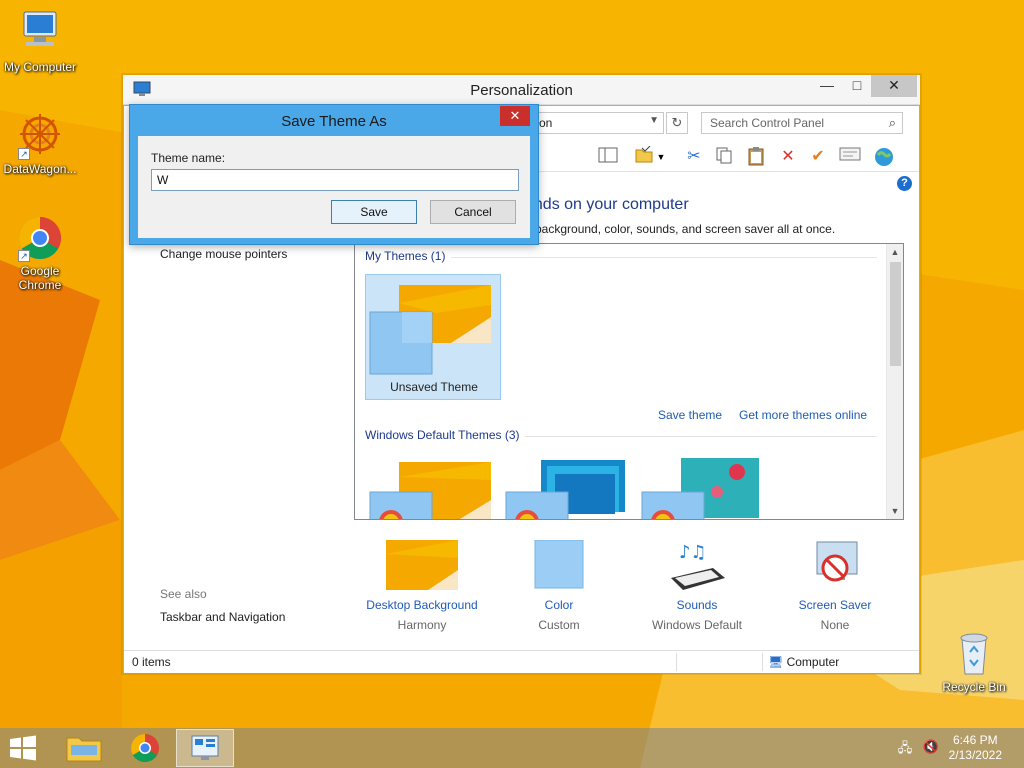  Describe the element at coordinates (473, 212) in the screenshot. I see `cancel-button: Cancel` at that location.